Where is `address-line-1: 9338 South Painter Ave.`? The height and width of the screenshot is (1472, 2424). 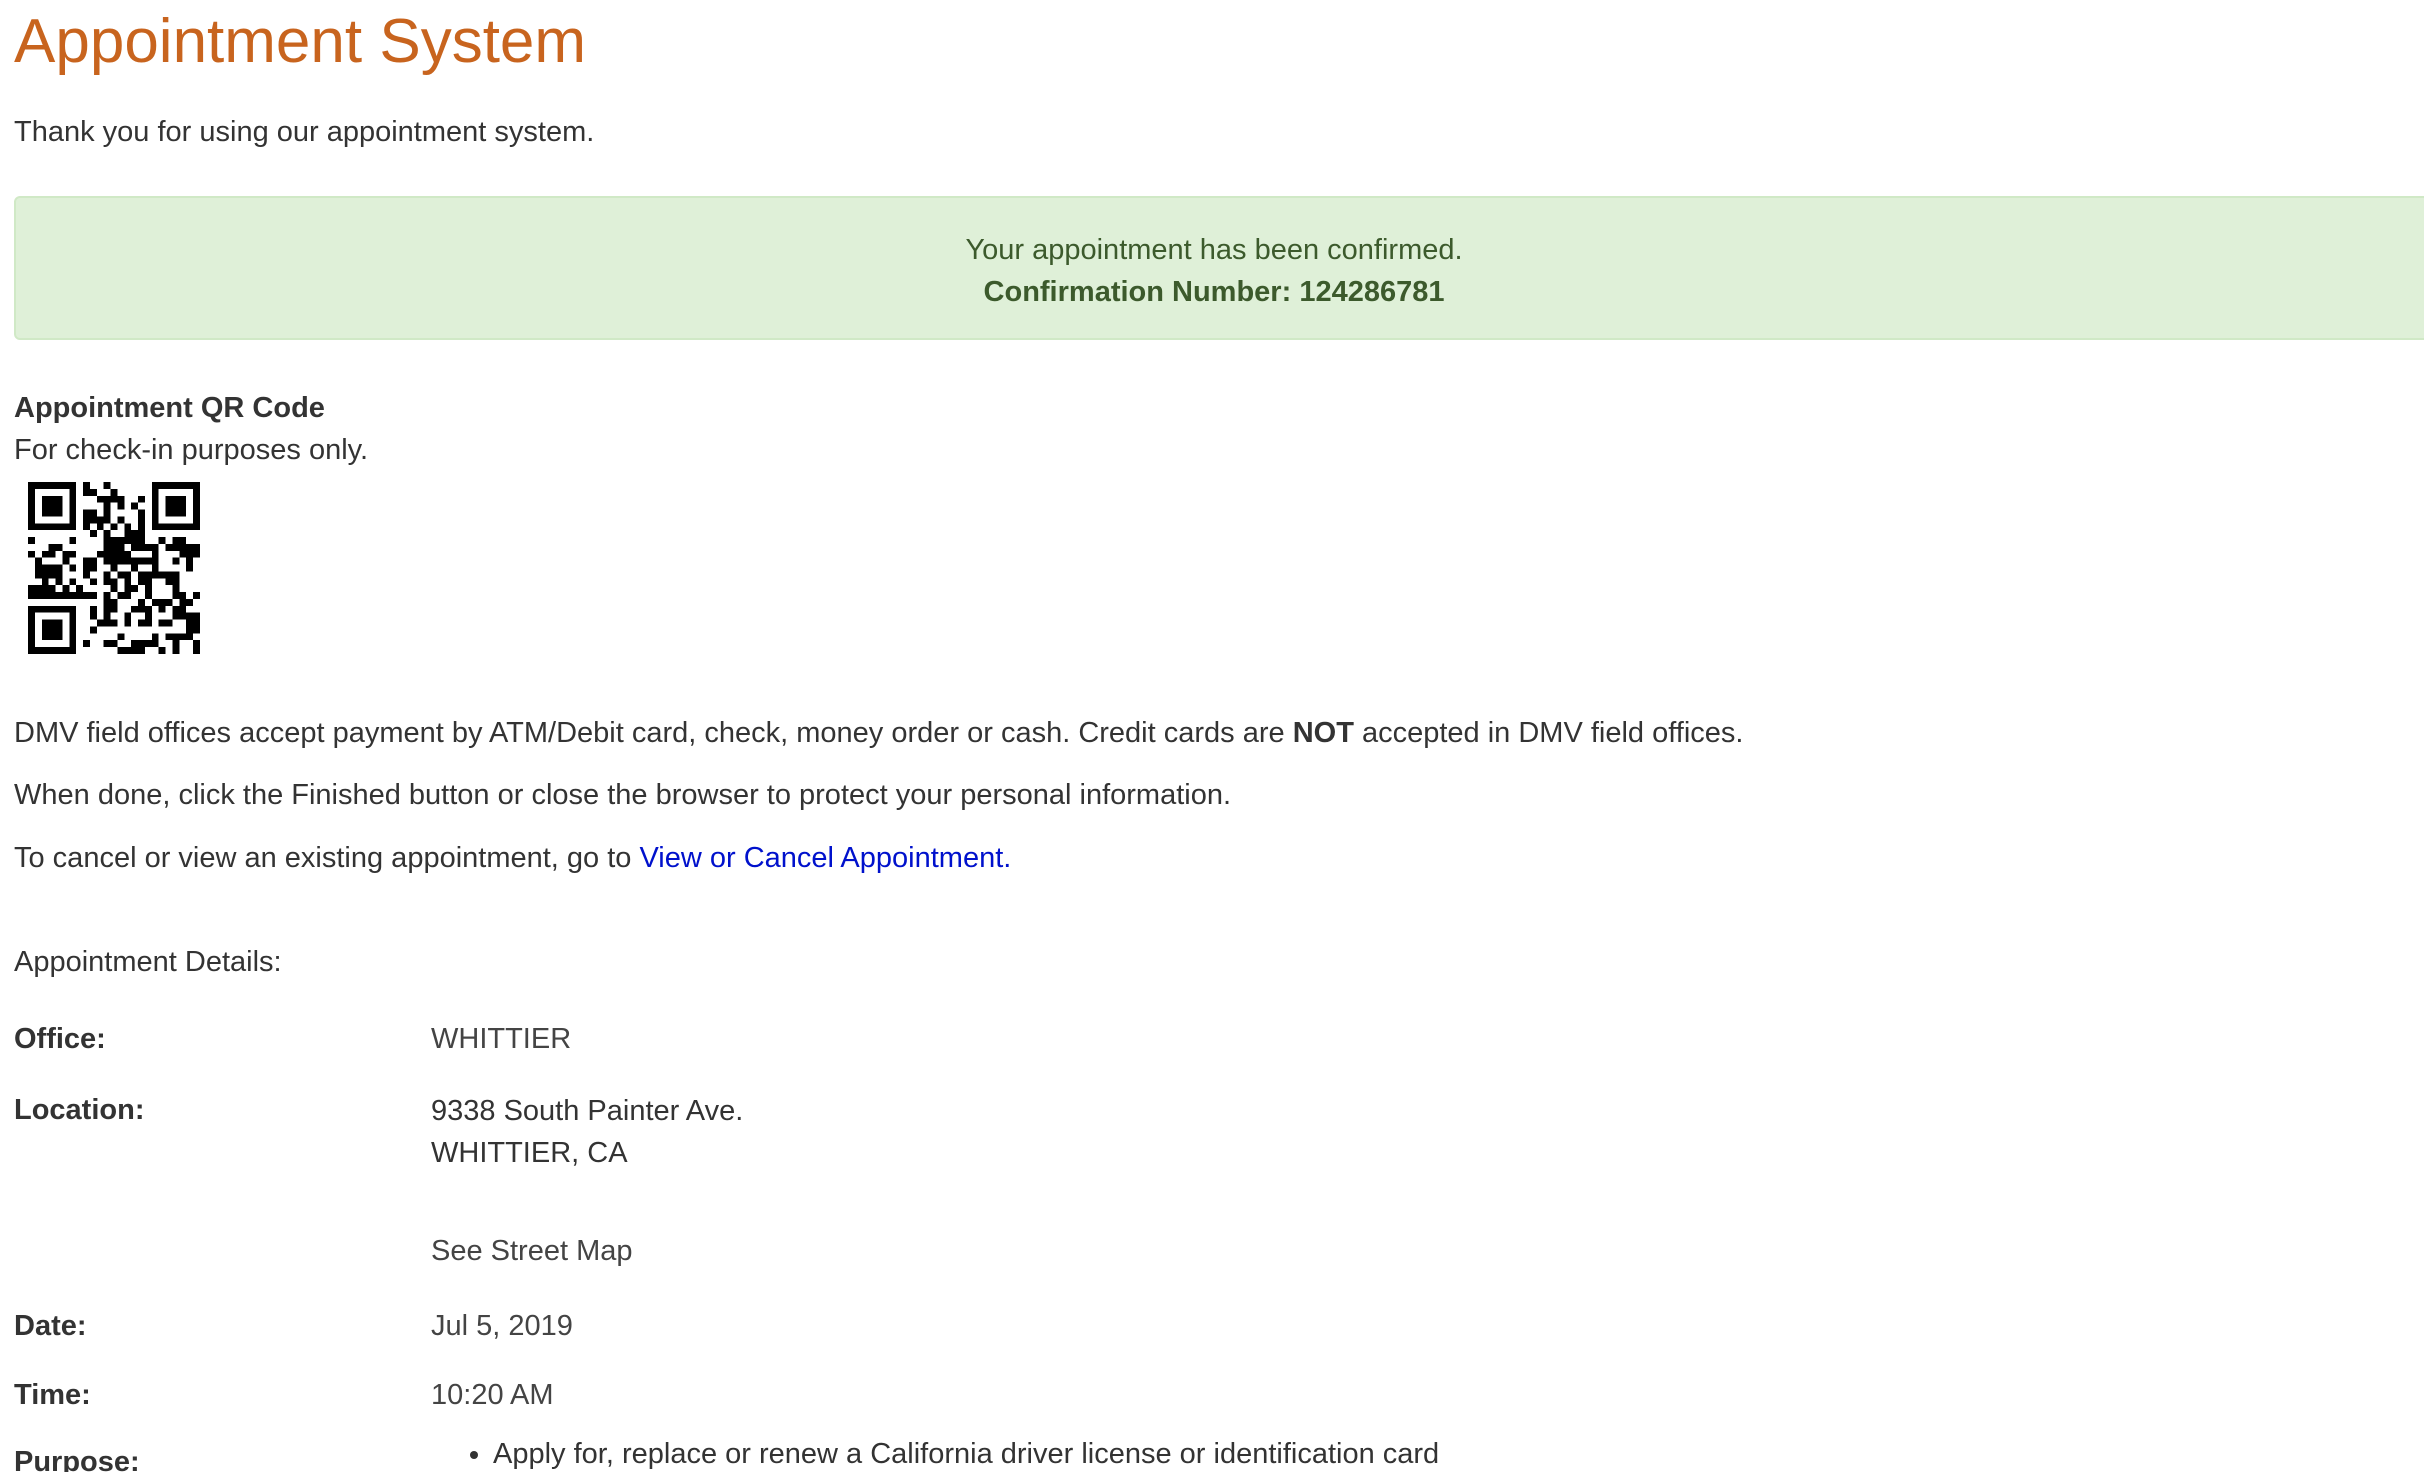
address-line-1: 9338 South Painter Ave. is located at coordinates (587, 1111).